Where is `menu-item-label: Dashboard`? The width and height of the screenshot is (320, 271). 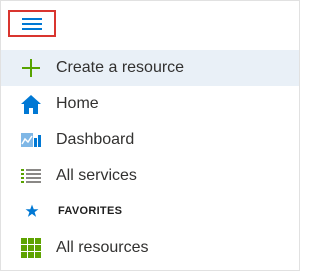 menu-item-label: Dashboard is located at coordinates (95, 139).